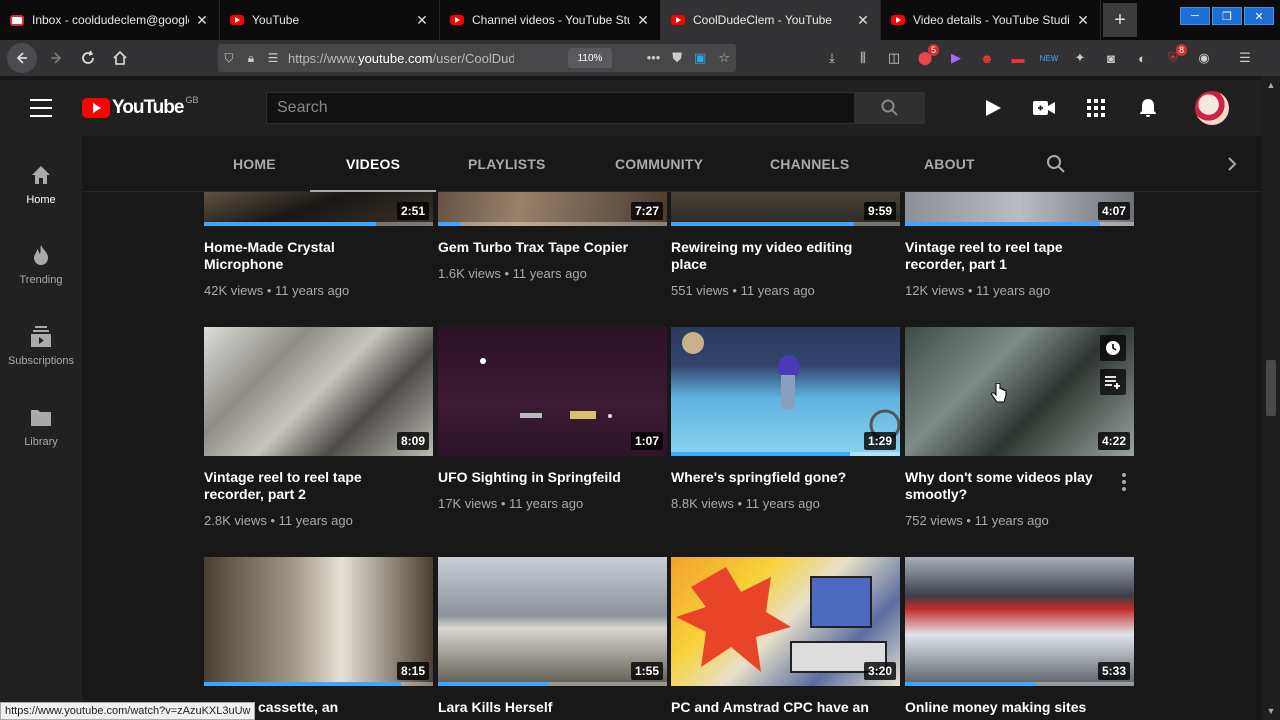  What do you see at coordinates (987, 58) in the screenshot?
I see `extension-face-icon: ☻` at bounding box center [987, 58].